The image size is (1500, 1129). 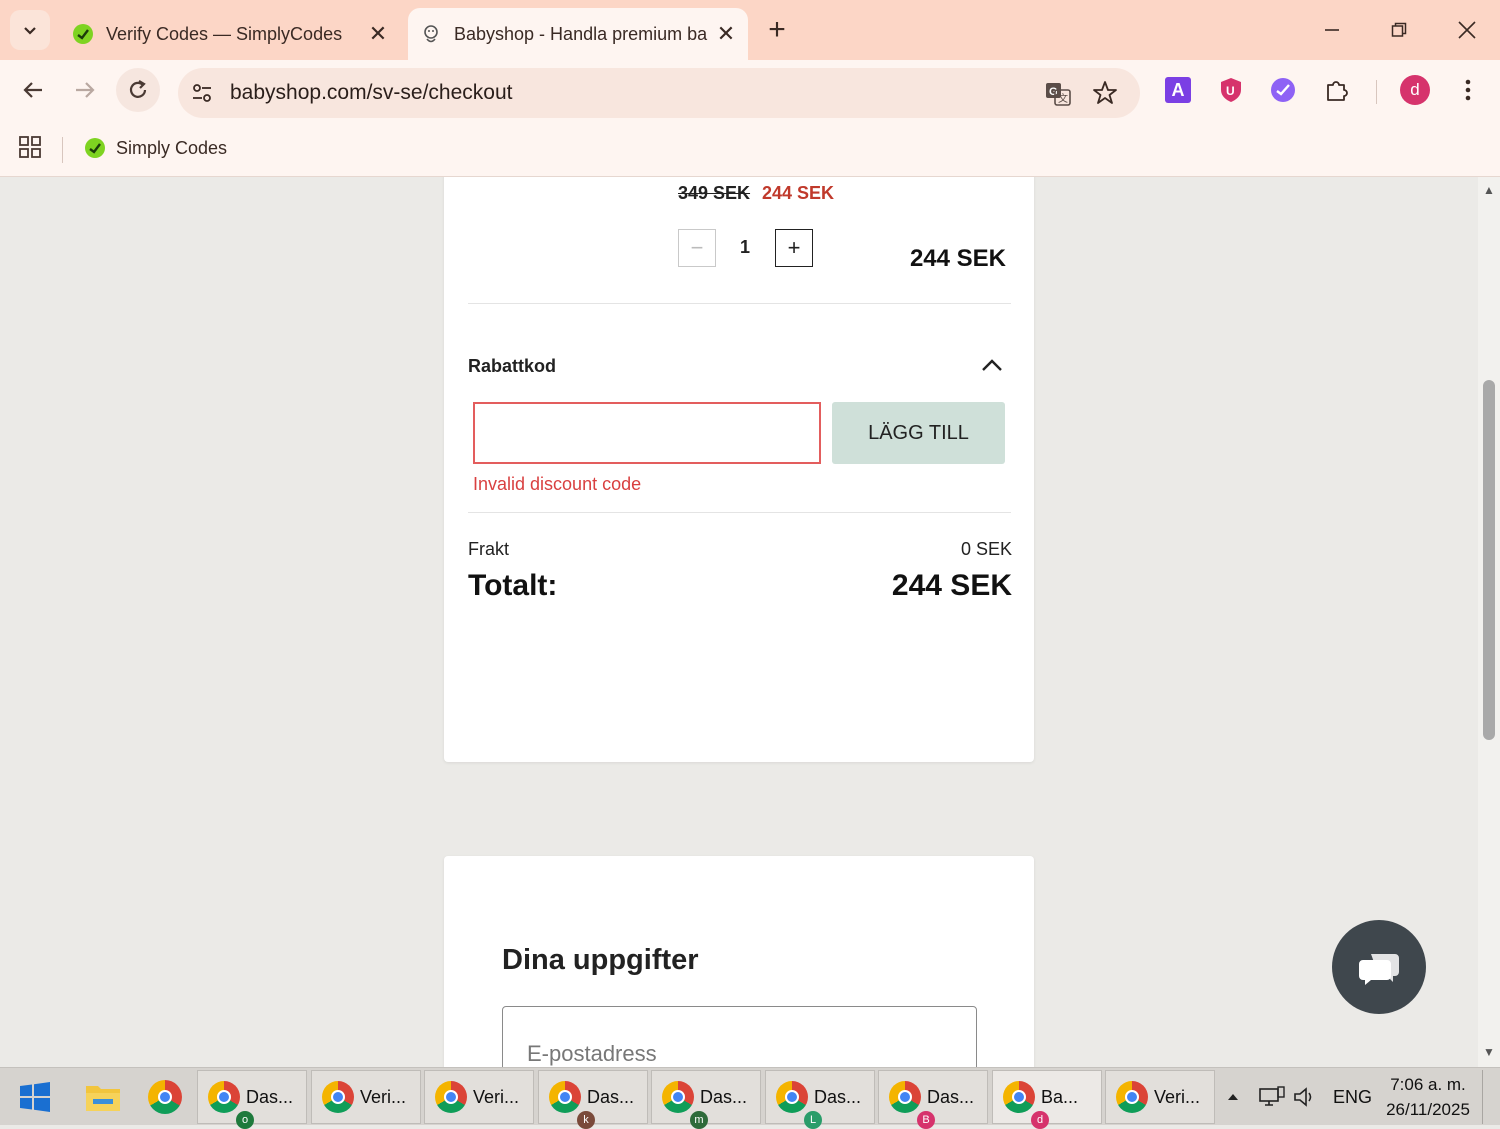 What do you see at coordinates (794, 248) in the screenshot?
I see `quantity-increase-button: +` at bounding box center [794, 248].